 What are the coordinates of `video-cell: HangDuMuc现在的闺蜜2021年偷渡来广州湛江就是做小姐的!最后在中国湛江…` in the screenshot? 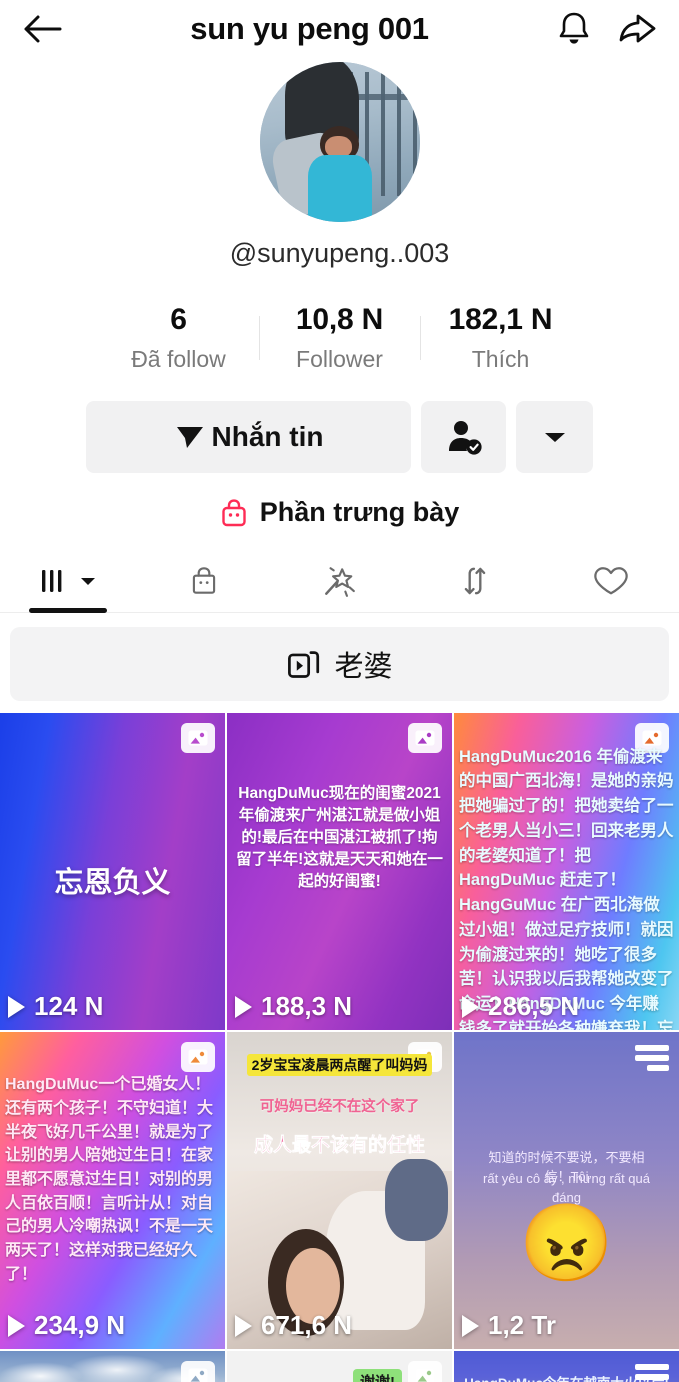 It's located at (339, 871).